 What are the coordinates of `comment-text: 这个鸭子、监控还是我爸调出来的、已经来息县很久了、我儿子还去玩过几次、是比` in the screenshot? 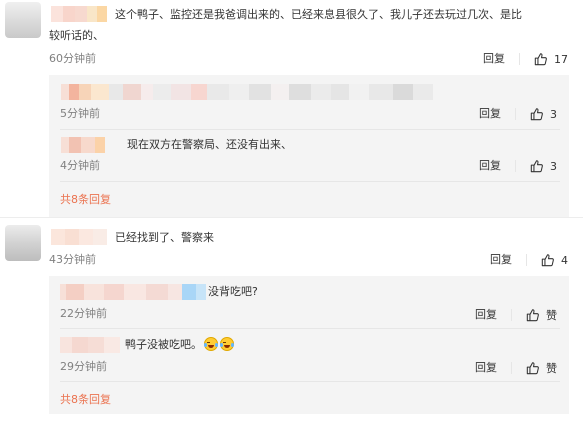 It's located at (345, 14).